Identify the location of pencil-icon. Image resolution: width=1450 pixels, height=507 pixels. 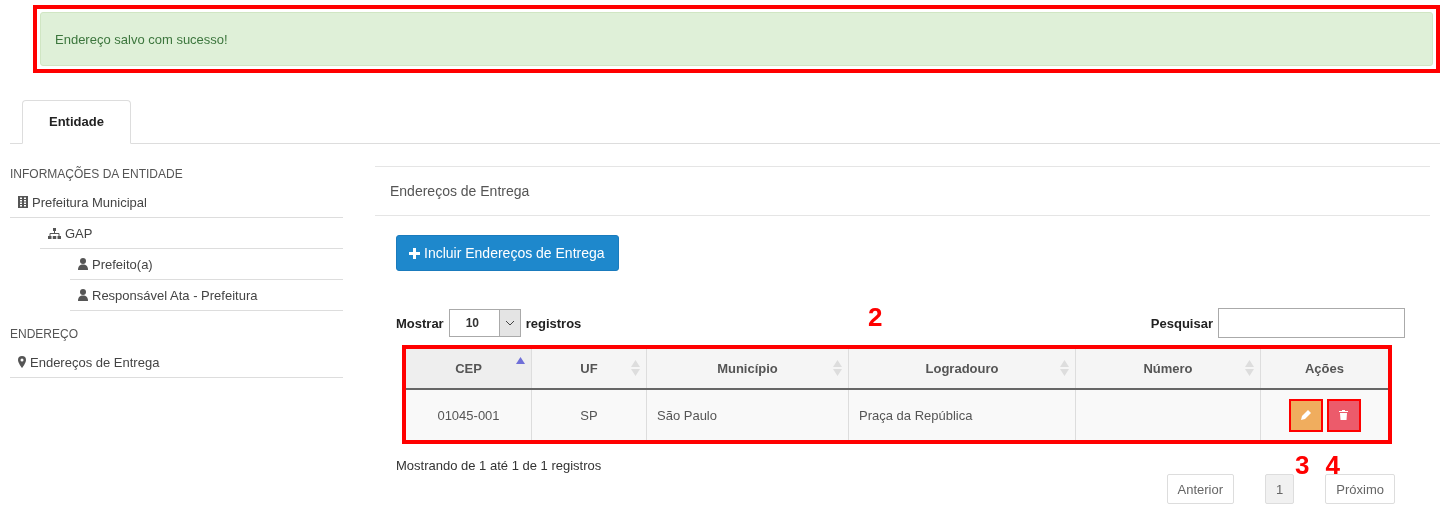
(1305, 415).